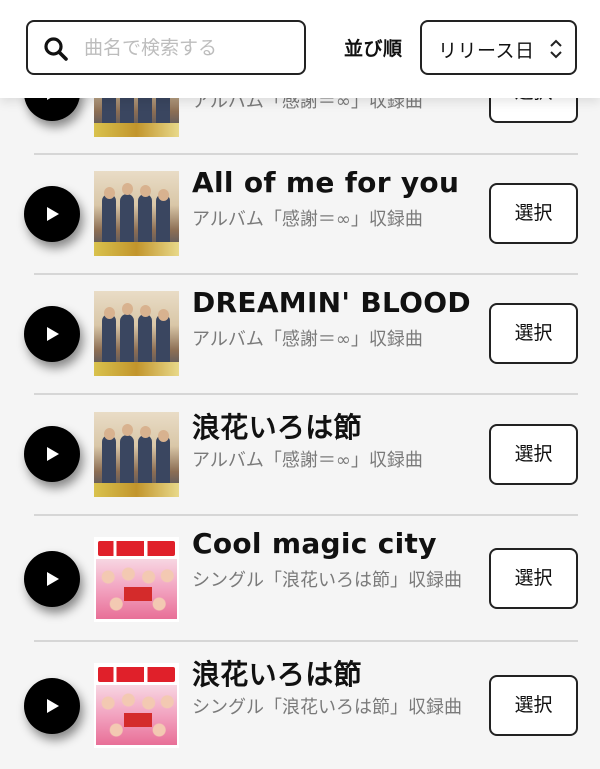 The image size is (600, 769). I want to click on sort-value: リリース日, so click(486, 51).